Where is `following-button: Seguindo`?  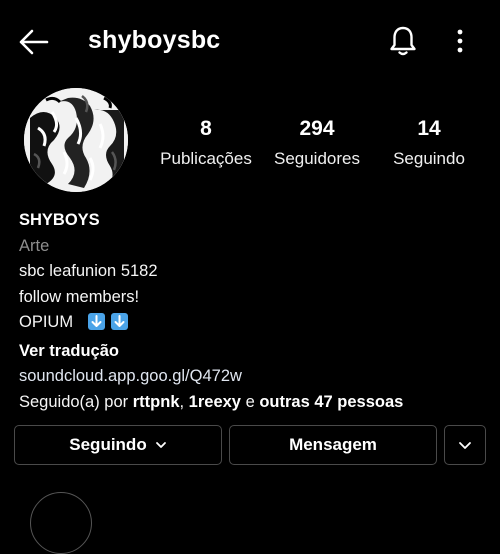
following-button: Seguindo is located at coordinates (118, 445).